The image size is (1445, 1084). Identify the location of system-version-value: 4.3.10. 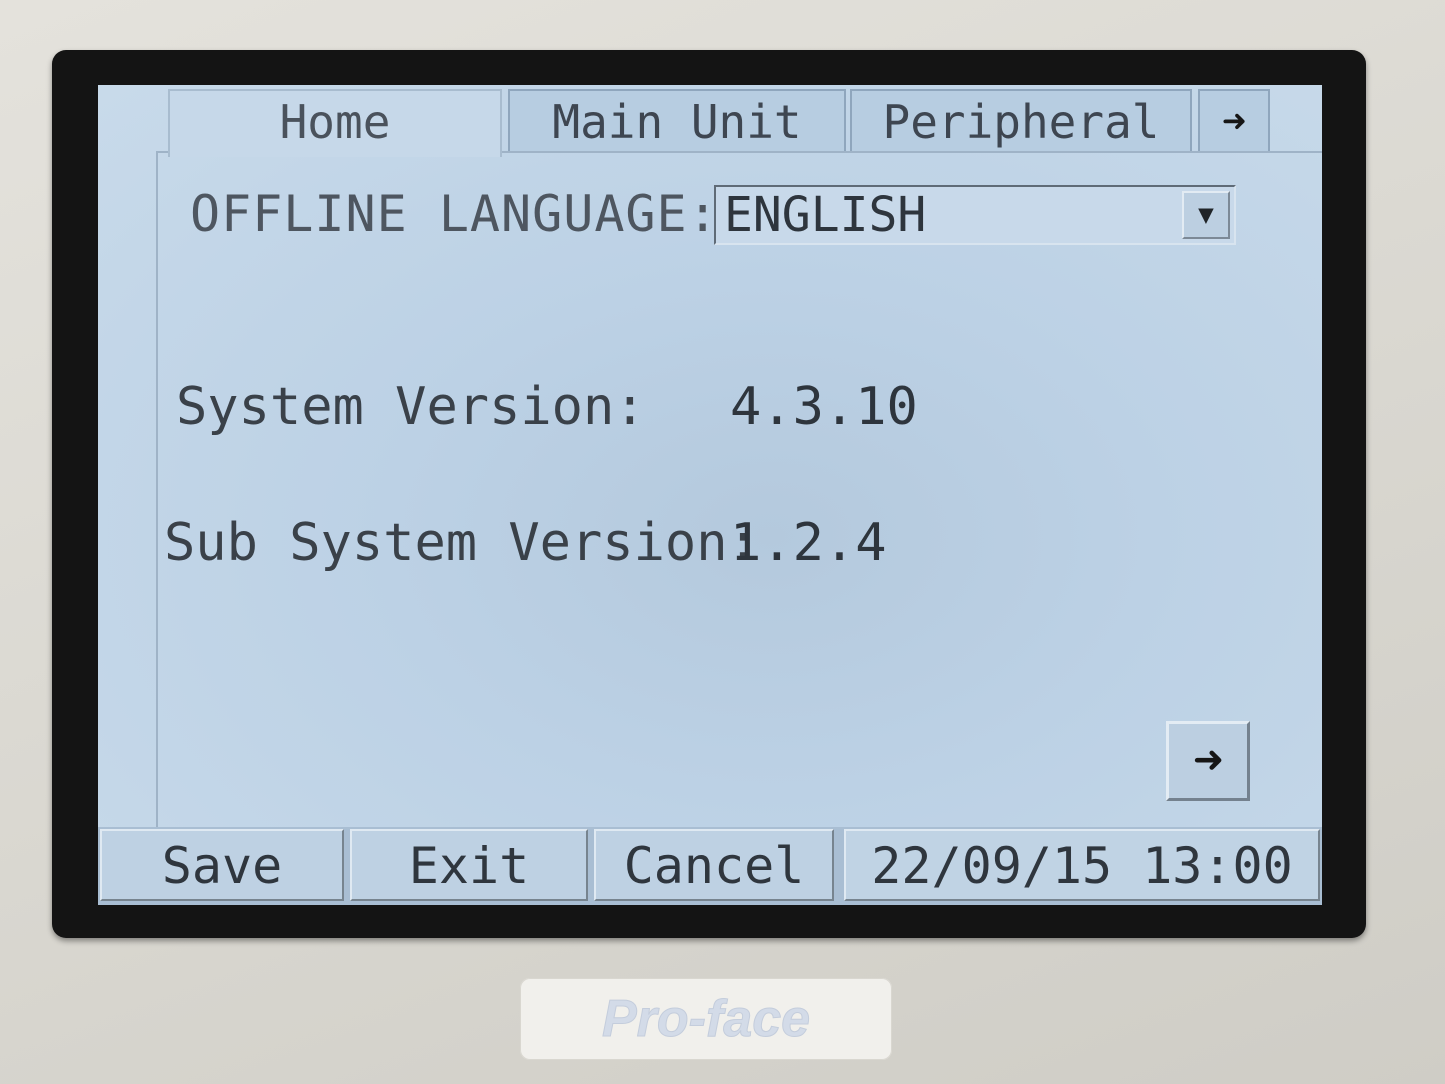
(824, 407).